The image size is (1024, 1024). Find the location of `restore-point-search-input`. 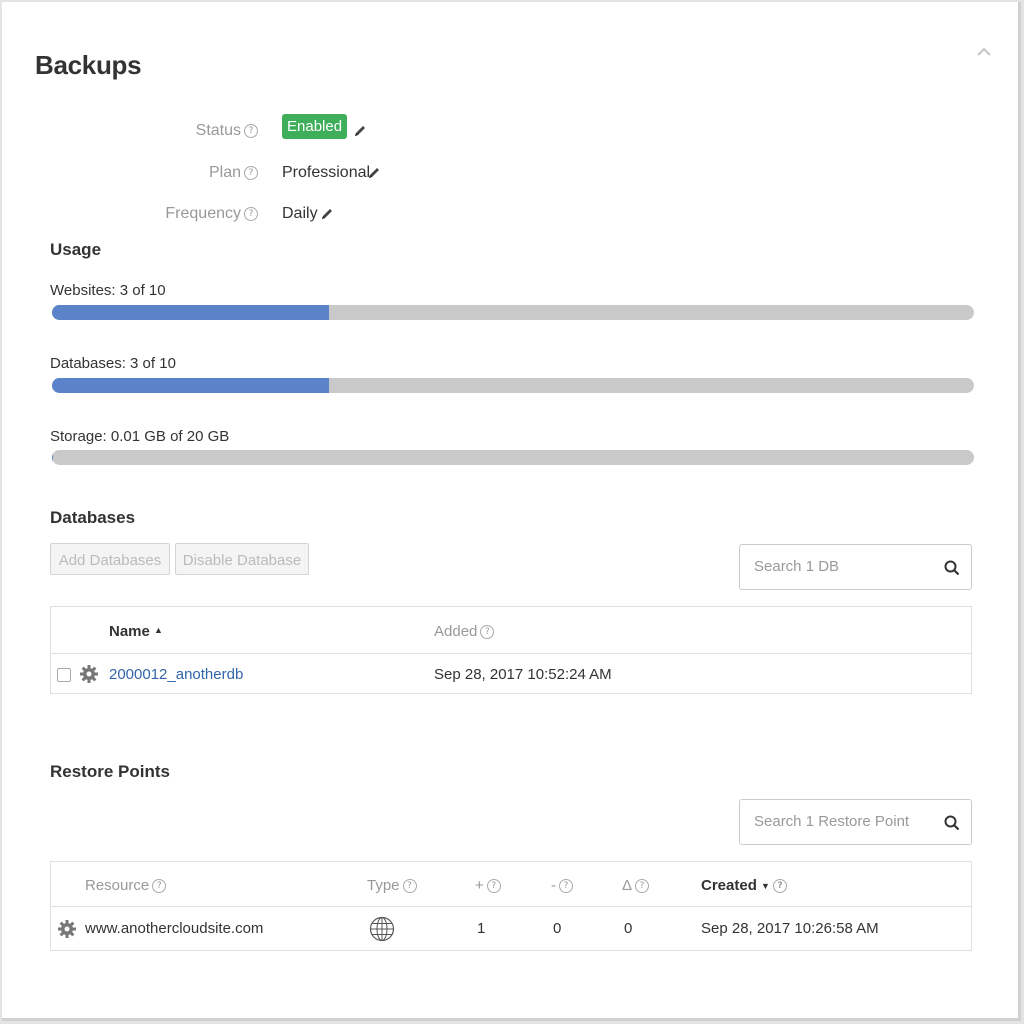

restore-point-search-input is located at coordinates (839, 821).